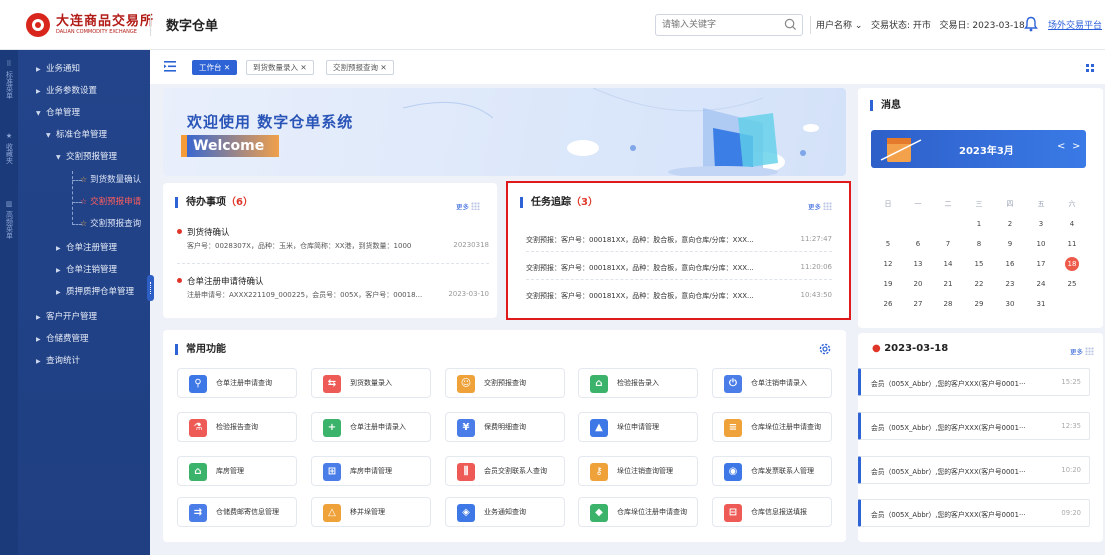  What do you see at coordinates (505, 471) in the screenshot?
I see `function-button: ⫼ 会员交割联系人查询` at bounding box center [505, 471].